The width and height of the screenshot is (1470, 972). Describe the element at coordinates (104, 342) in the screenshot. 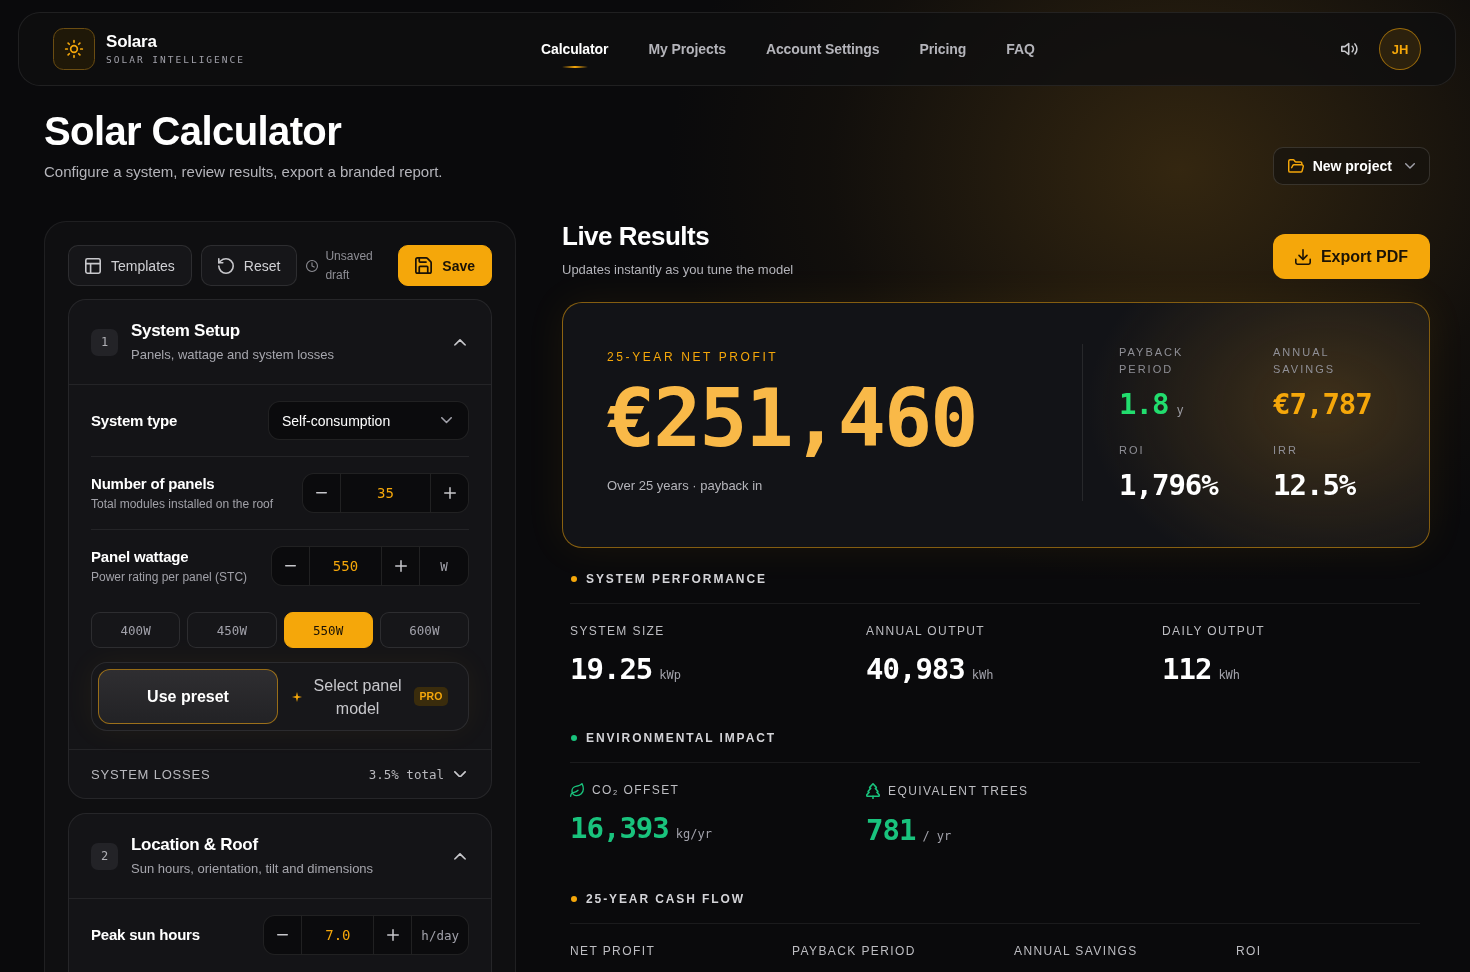

I see `step-number: 1` at that location.